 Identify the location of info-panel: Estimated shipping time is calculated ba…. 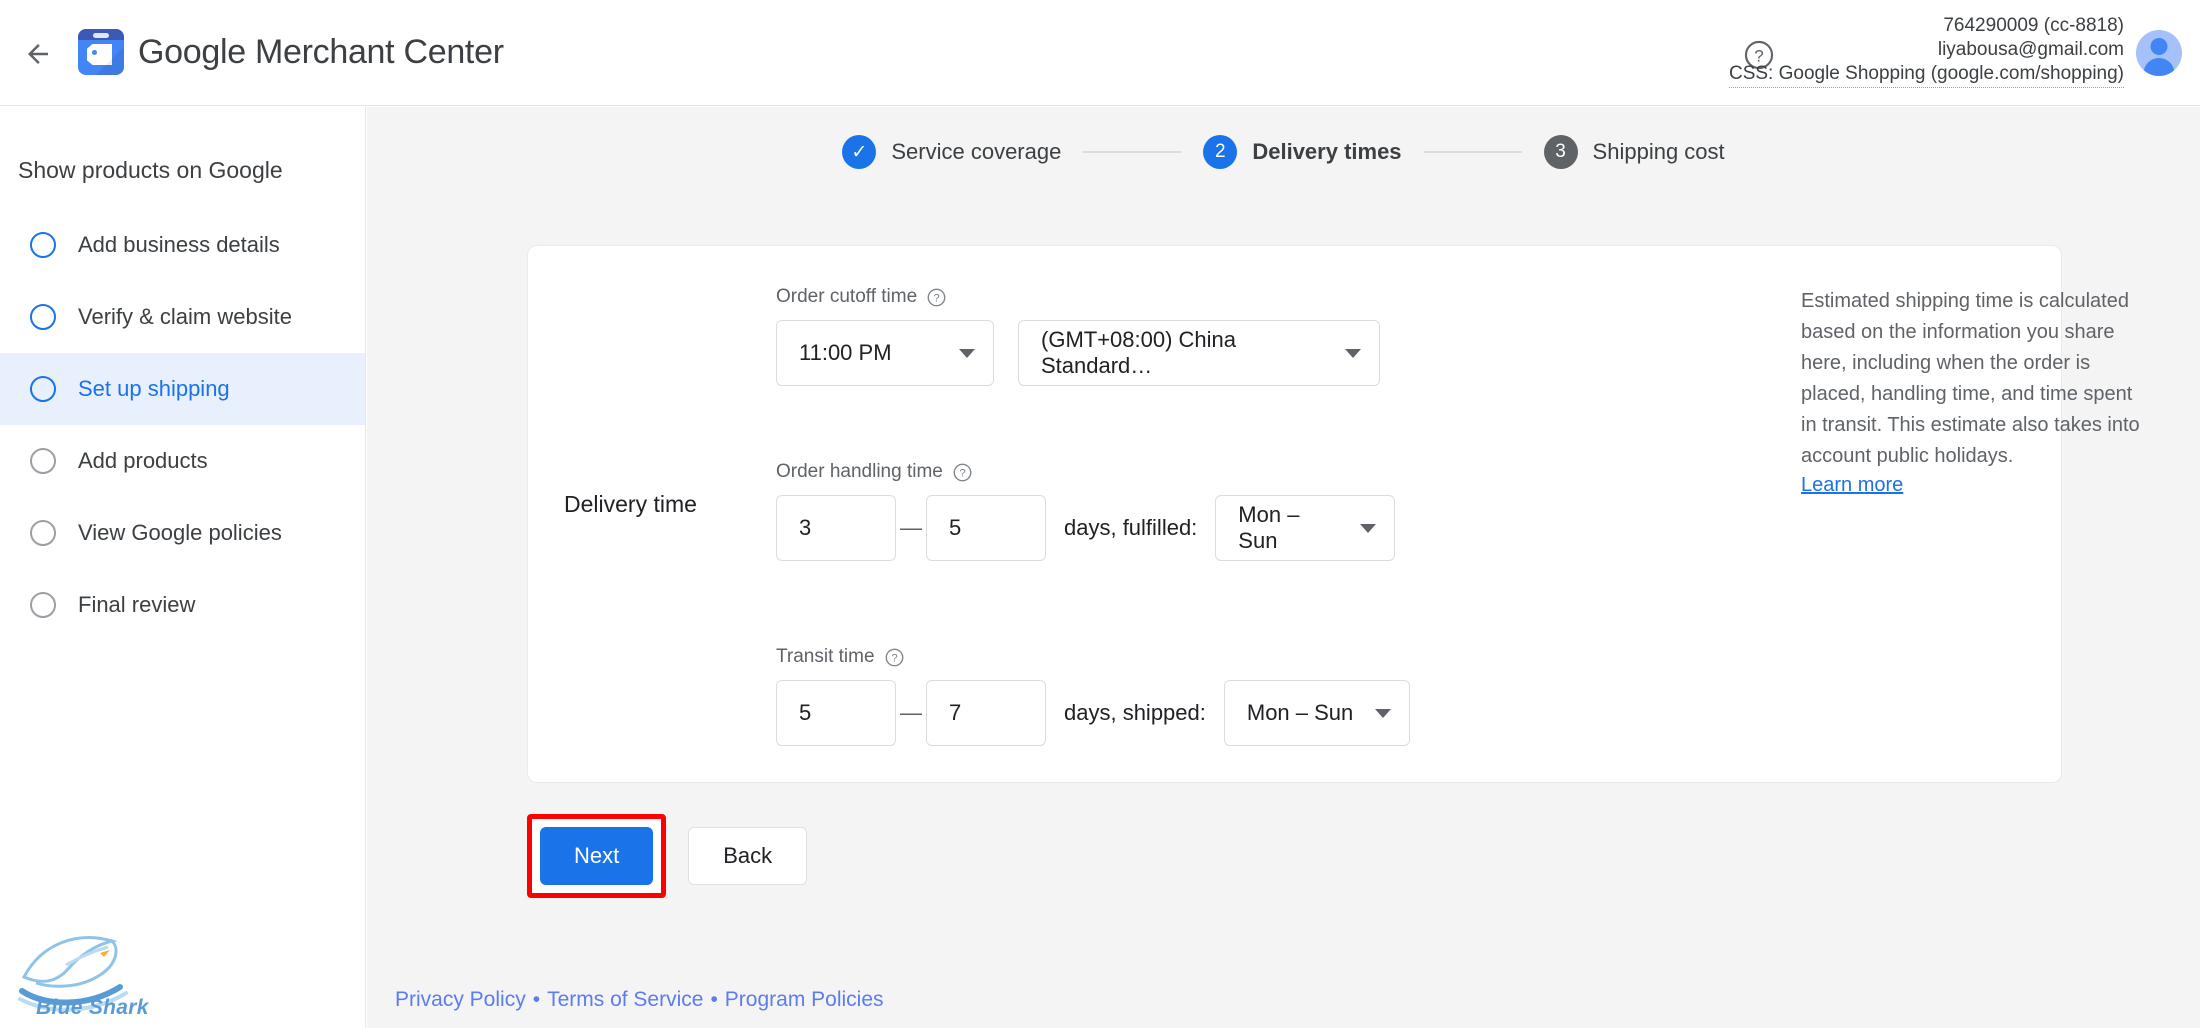
(1971, 391).